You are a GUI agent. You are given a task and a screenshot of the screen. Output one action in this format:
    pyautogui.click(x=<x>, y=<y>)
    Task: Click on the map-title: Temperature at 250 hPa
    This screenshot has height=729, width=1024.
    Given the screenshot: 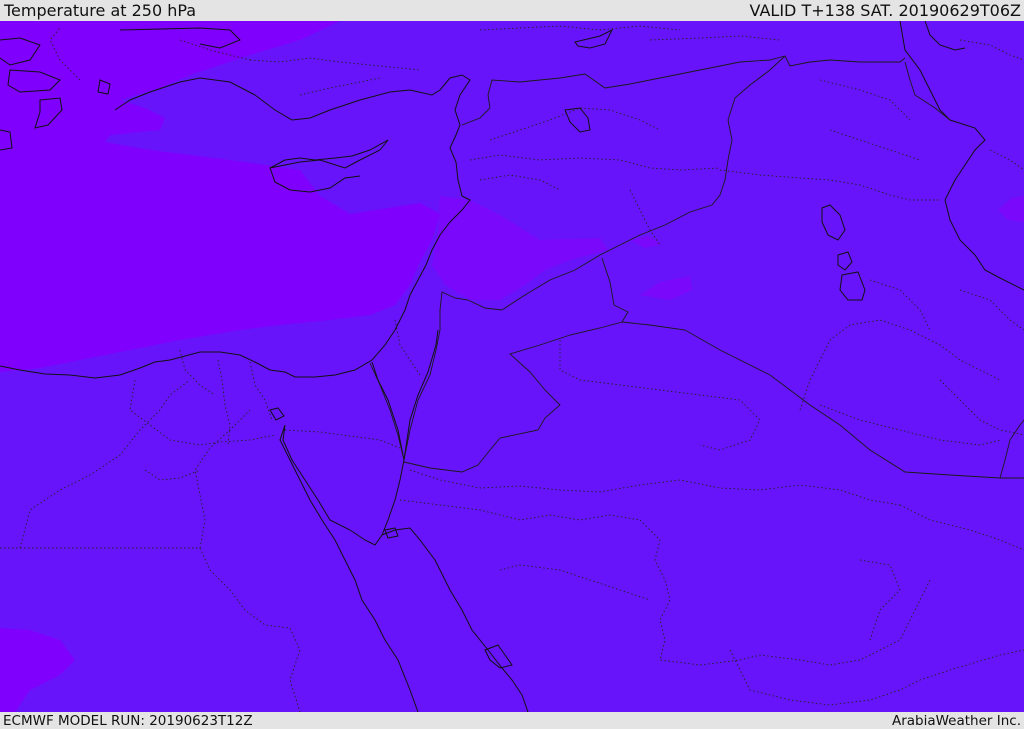 What is the action you would take?
    pyautogui.click(x=100, y=10)
    